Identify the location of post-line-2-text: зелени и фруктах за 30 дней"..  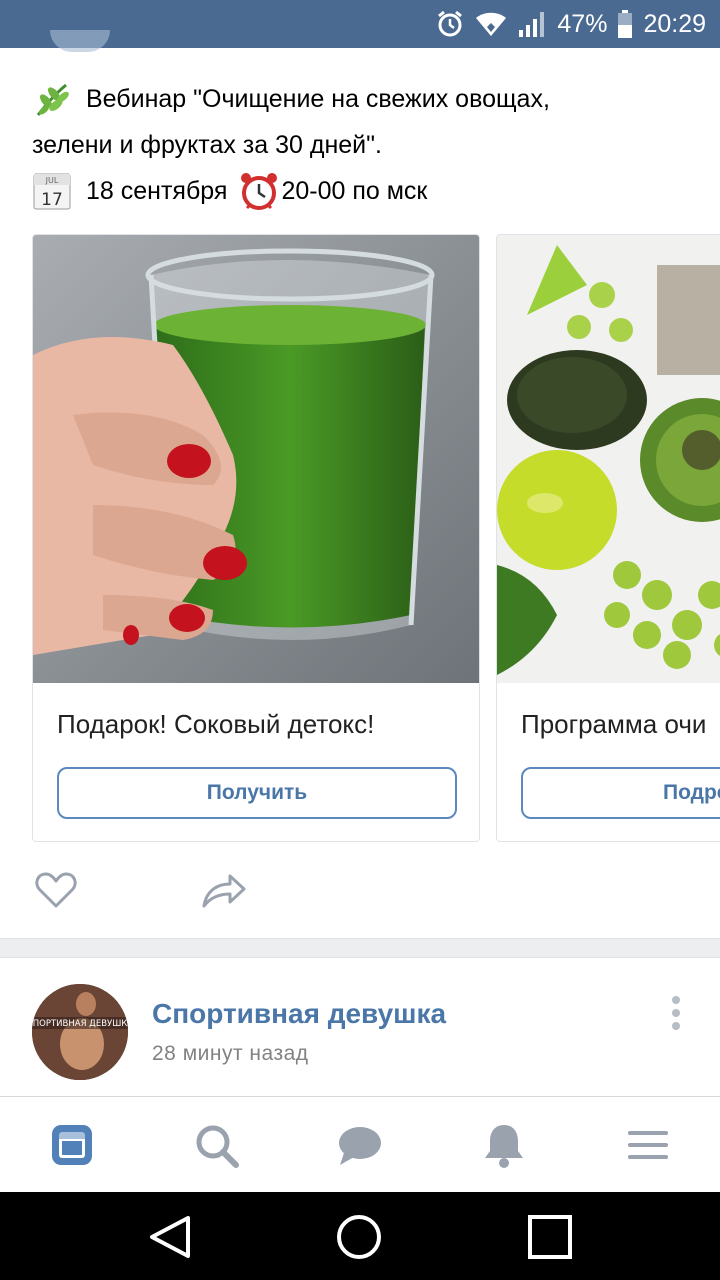
(207, 145).